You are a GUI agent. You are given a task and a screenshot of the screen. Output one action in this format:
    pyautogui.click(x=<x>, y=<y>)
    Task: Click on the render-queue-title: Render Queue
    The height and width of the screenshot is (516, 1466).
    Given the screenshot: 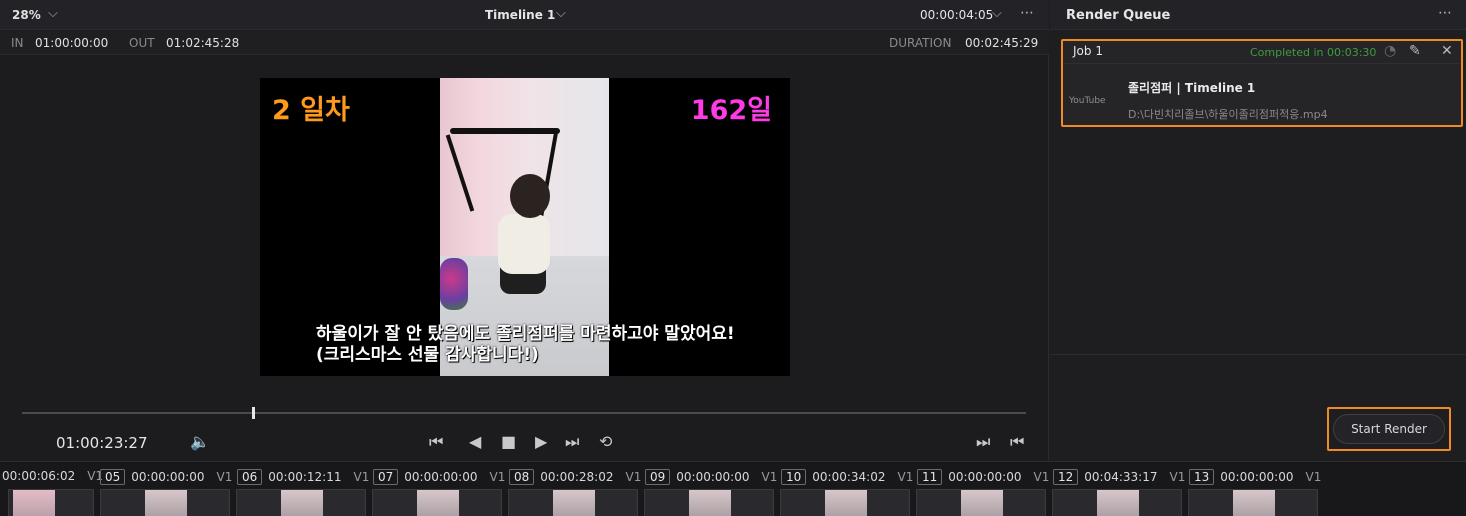 What is the action you would take?
    pyautogui.click(x=1118, y=15)
    